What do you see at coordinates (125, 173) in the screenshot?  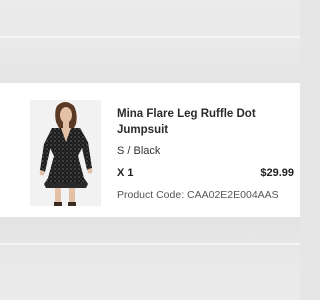 I see `product-quantity: X 1` at bounding box center [125, 173].